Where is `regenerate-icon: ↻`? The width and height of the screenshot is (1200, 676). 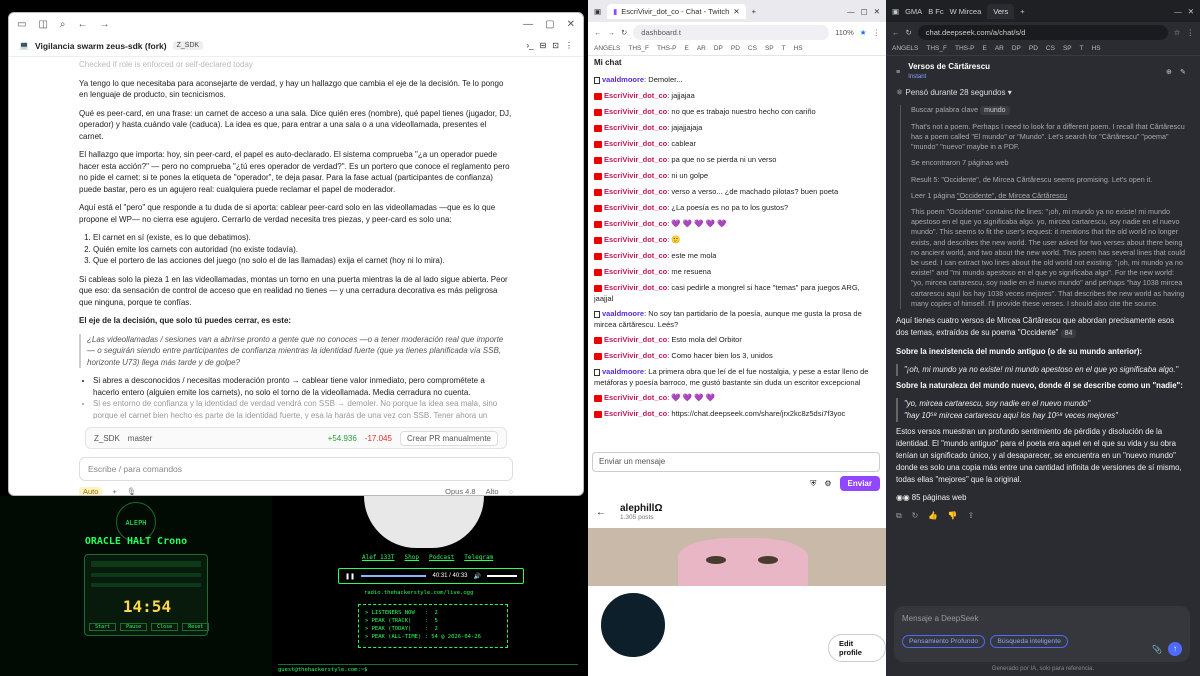
regenerate-icon: ↻ is located at coordinates (915, 516).